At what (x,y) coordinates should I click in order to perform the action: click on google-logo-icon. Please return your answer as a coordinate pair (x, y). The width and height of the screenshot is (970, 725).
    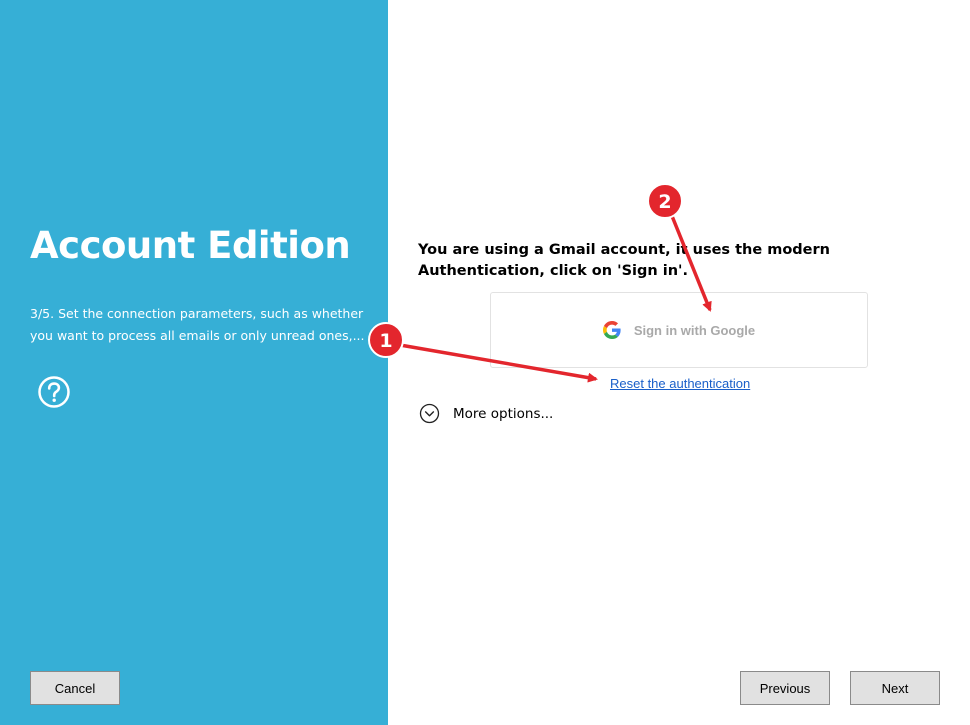
    Looking at the image, I should click on (611, 330).